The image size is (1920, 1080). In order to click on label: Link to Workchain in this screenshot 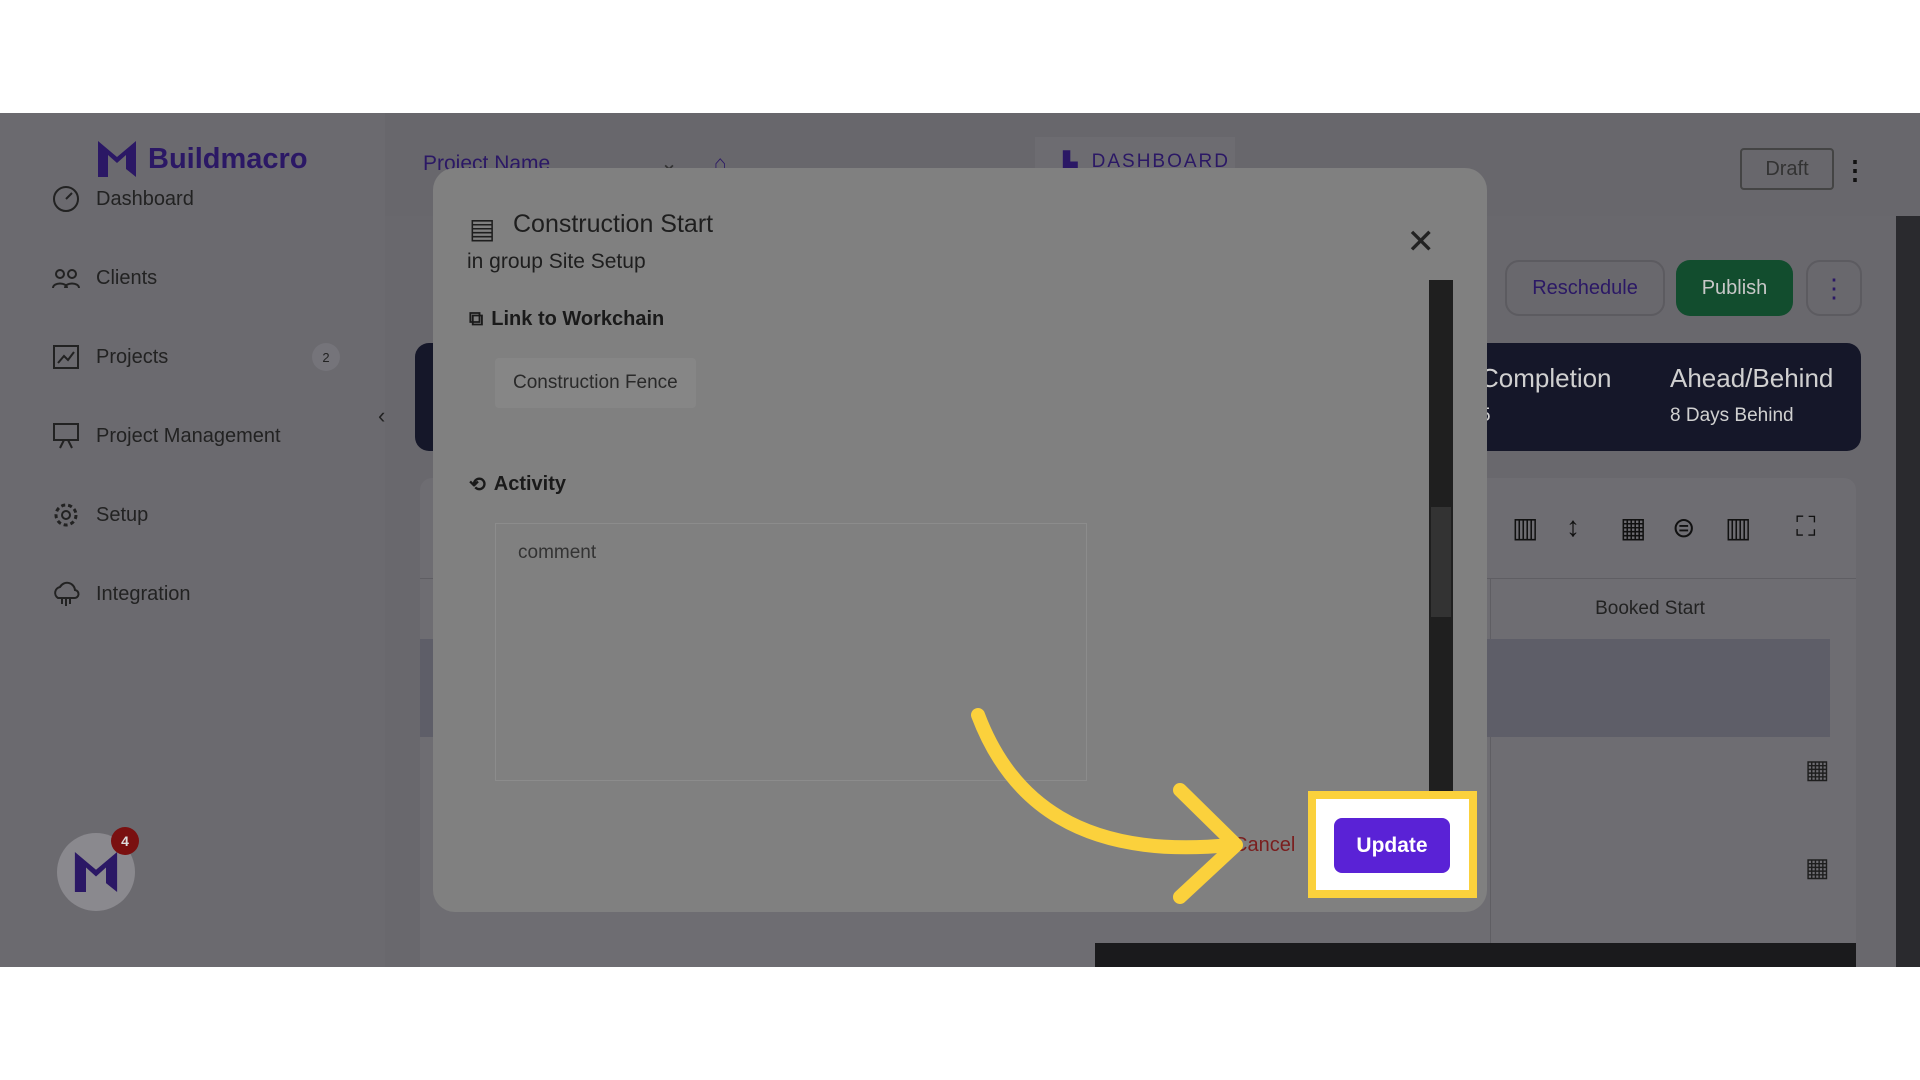, I will do `click(578, 319)`.